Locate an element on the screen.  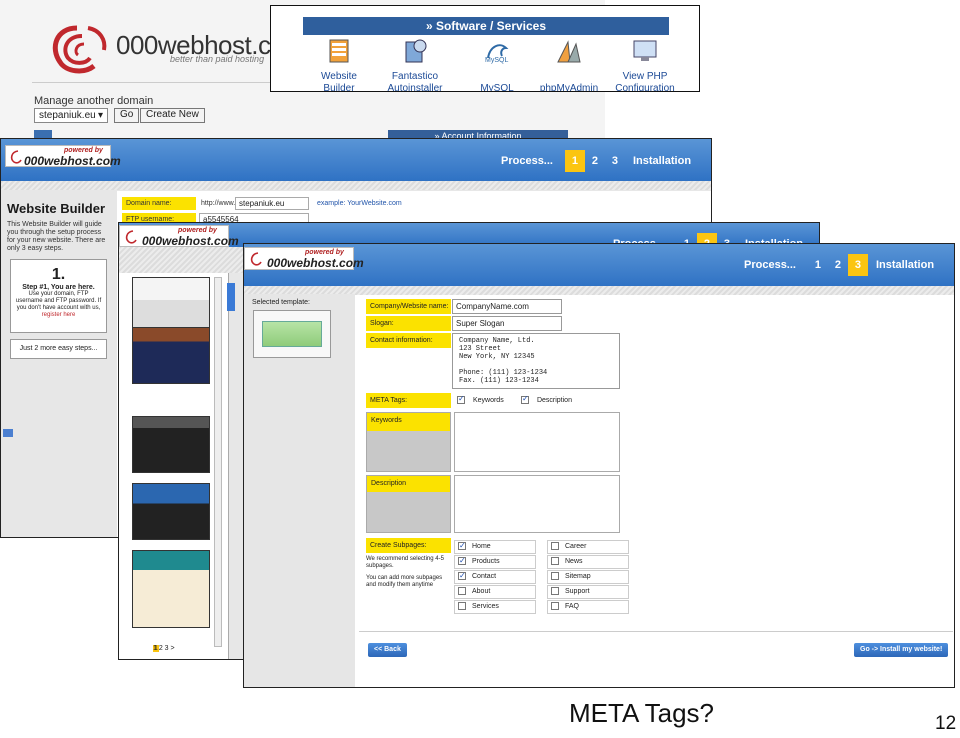
divider is located at coordinates (656, 631).